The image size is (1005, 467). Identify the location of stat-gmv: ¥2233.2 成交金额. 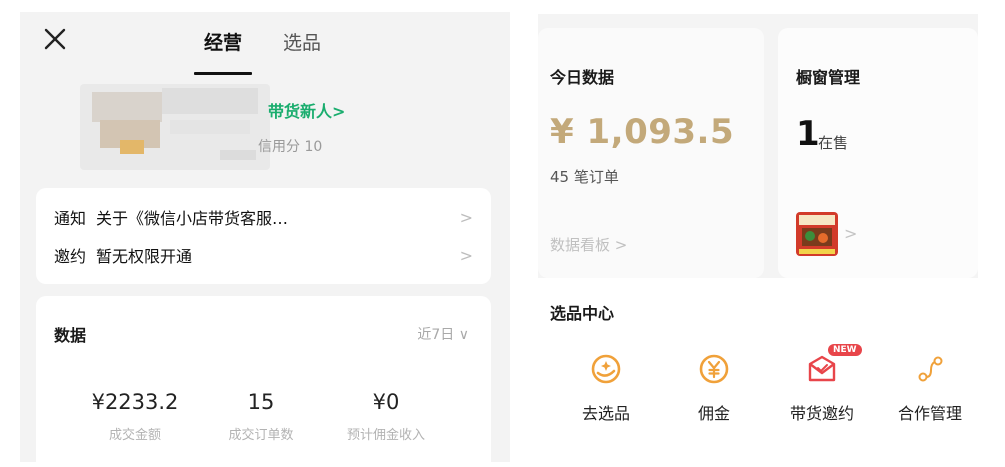
(135, 416).